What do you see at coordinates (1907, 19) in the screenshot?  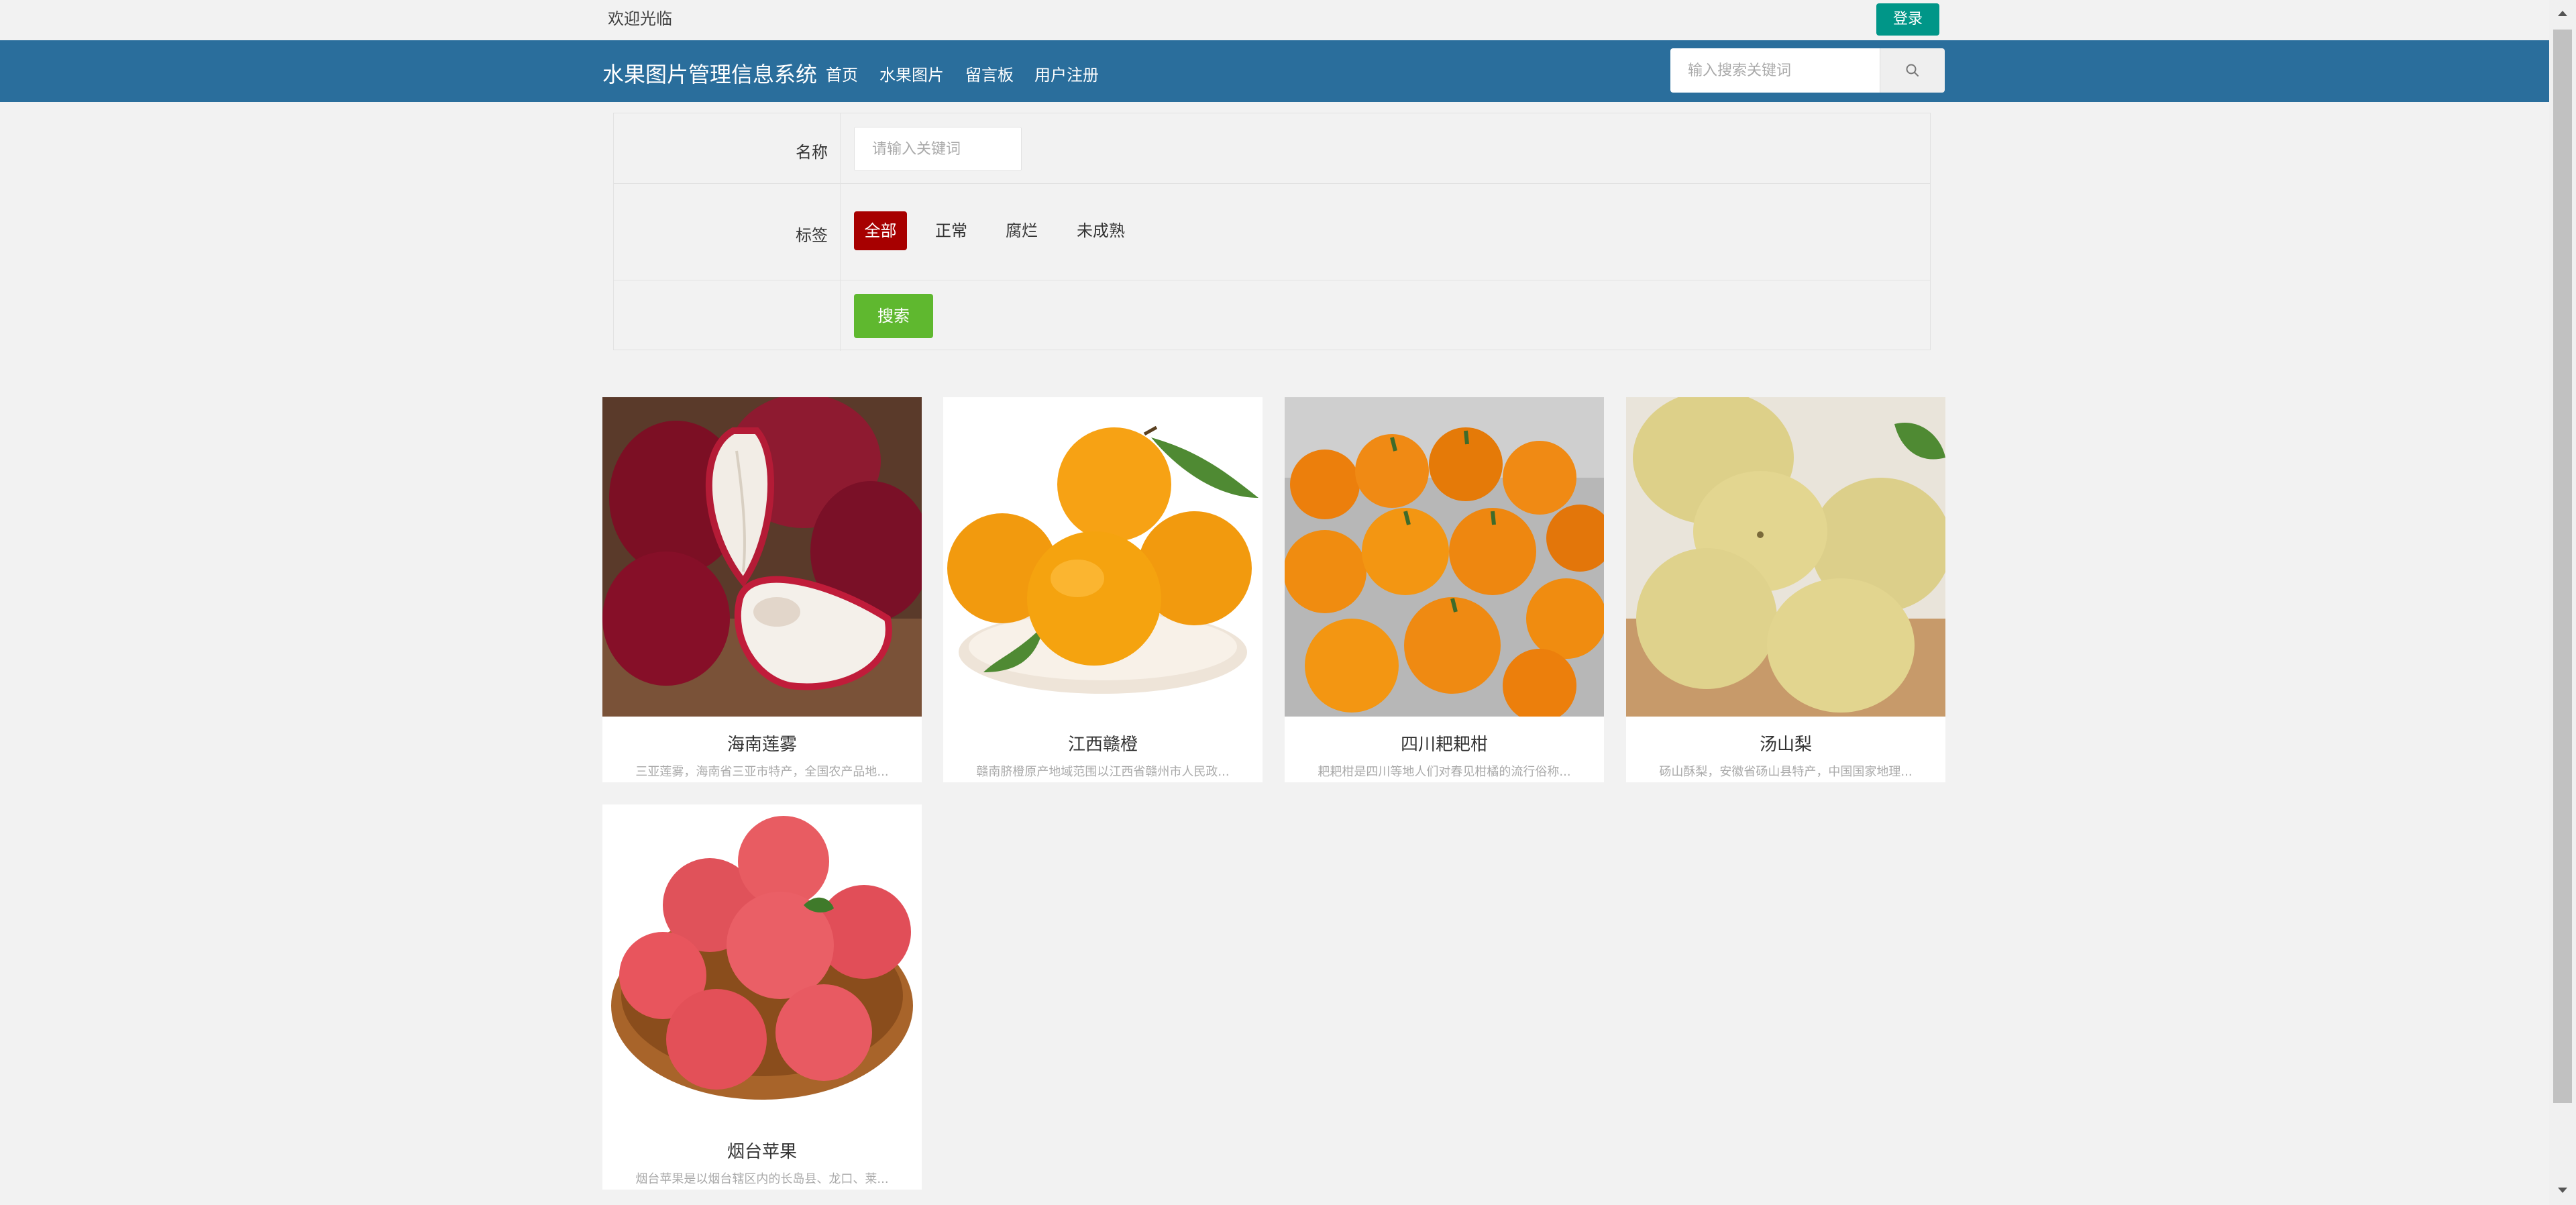 I see `login-button: 登录` at bounding box center [1907, 19].